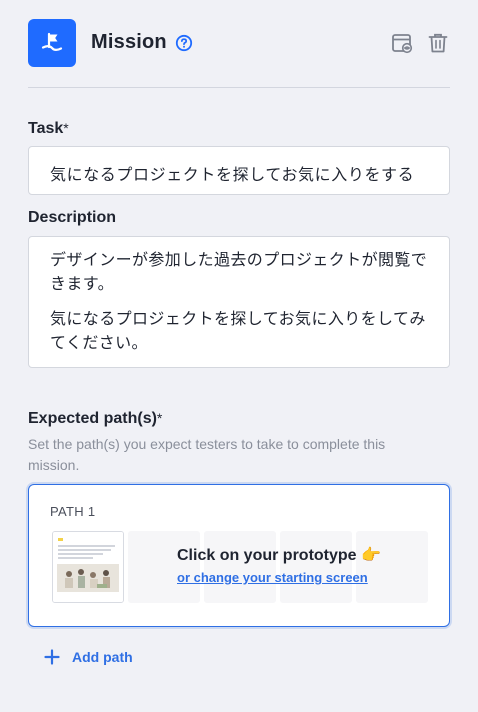 Image resolution: width=478 pixels, height=712 pixels. I want to click on mission-header: Mission, so click(239, 43).